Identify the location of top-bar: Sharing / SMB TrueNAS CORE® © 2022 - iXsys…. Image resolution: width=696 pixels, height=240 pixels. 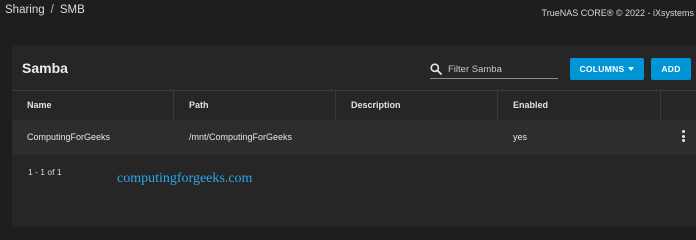
(348, 13).